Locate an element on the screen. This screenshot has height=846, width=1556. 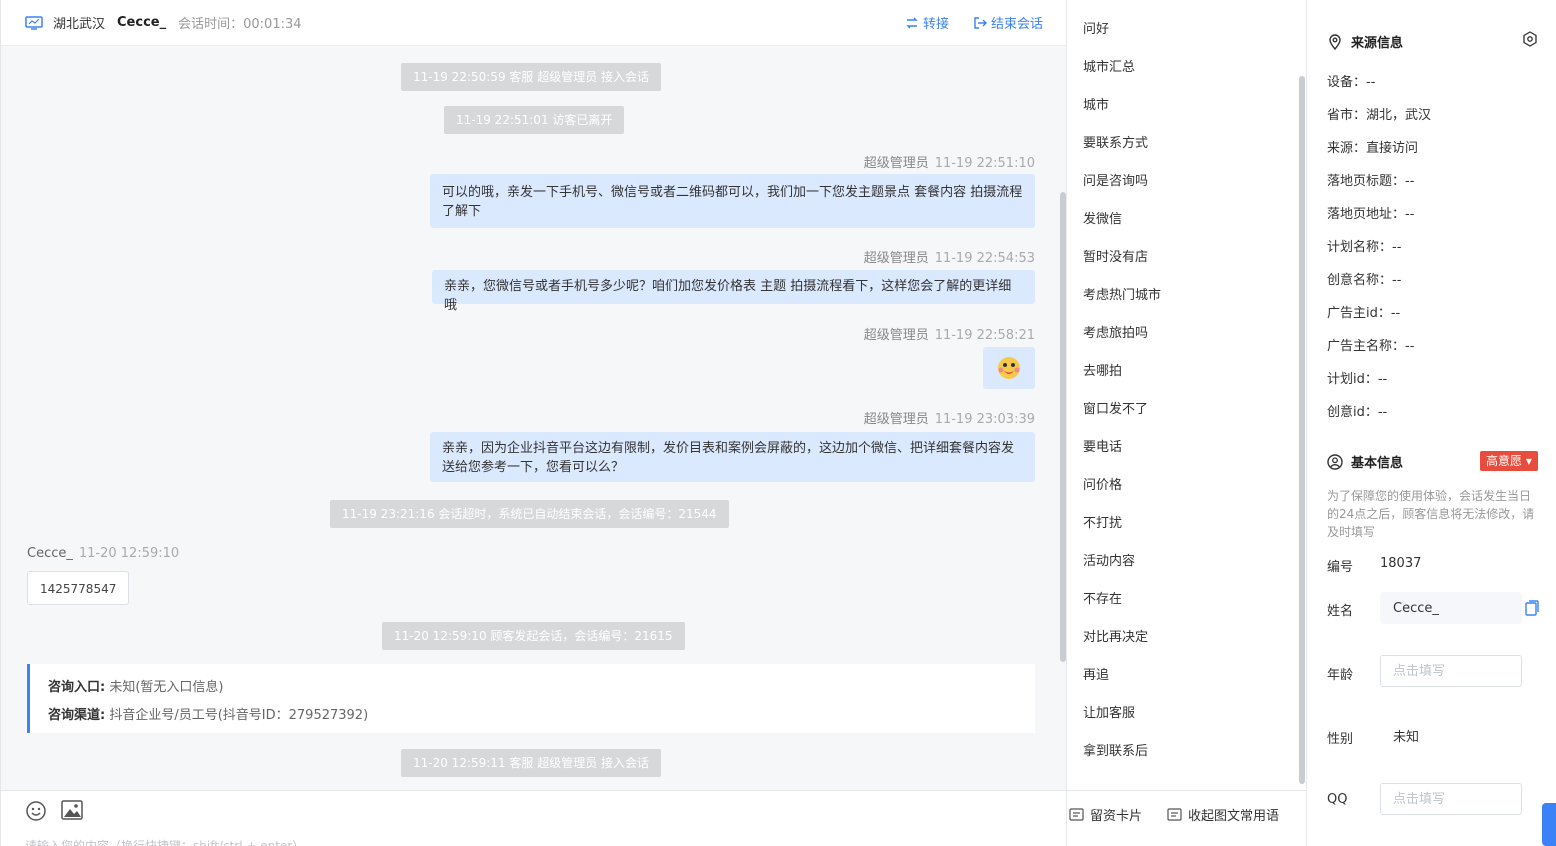
end-session-button: 结束会话 is located at coordinates (1008, 22).